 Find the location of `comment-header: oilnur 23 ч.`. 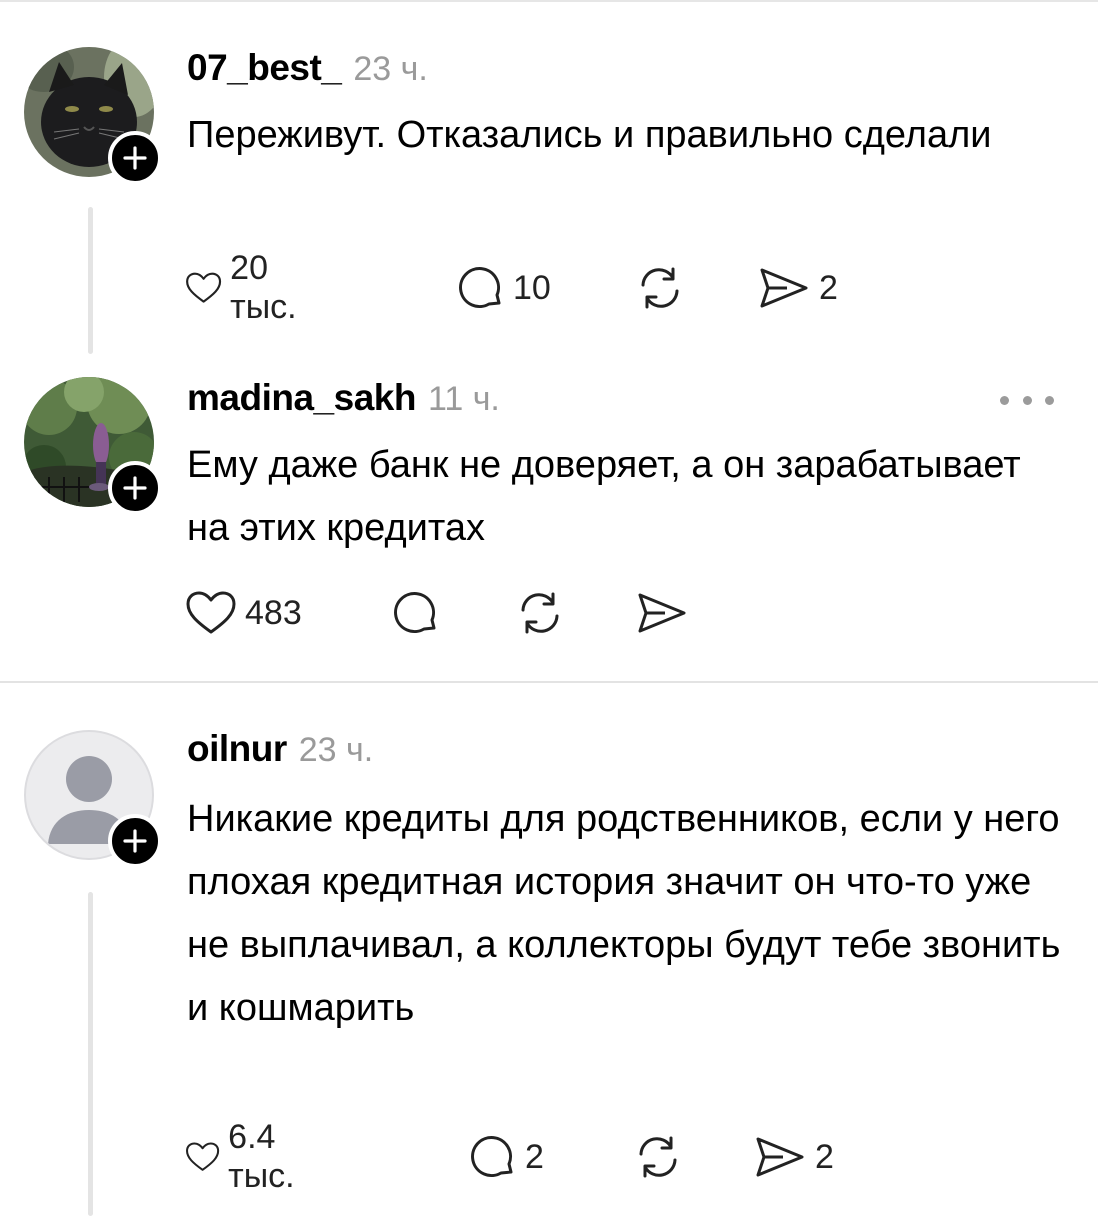

comment-header: oilnur 23 ч. is located at coordinates (280, 750).